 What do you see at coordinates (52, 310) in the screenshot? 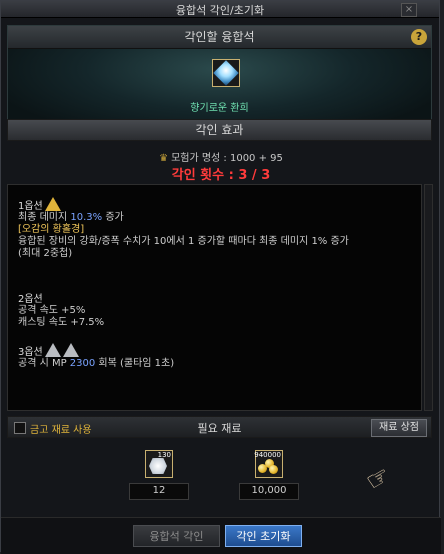
I see `option-2-line-1: 공격 속도 +5%` at bounding box center [52, 310].